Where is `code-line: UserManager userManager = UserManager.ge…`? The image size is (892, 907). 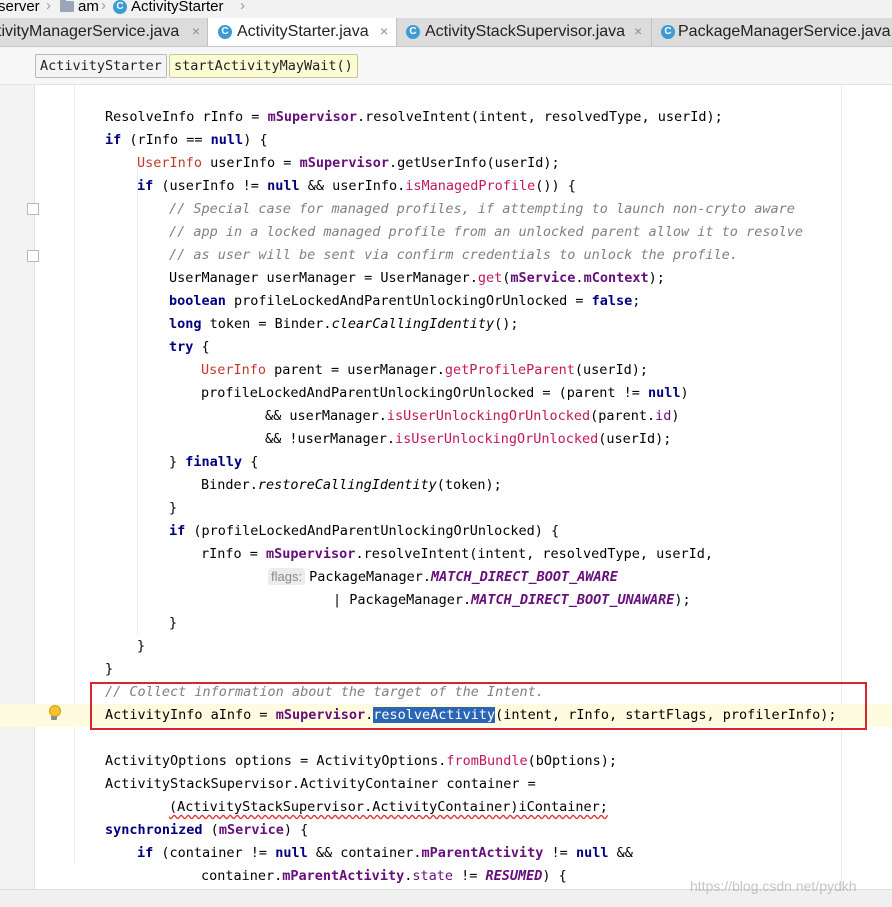 code-line: UserManager userManager = UserManager.ge… is located at coordinates (417, 278).